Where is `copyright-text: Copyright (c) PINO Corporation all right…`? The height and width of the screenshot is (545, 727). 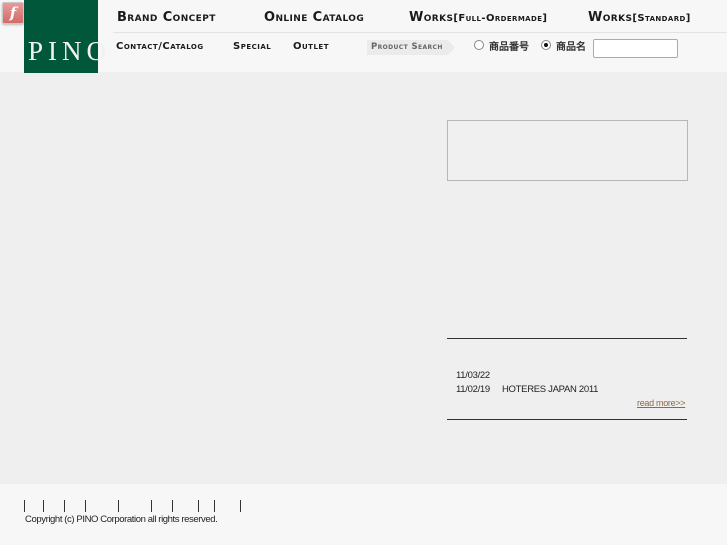 copyright-text: Copyright (c) PINO Corporation all right… is located at coordinates (121, 519).